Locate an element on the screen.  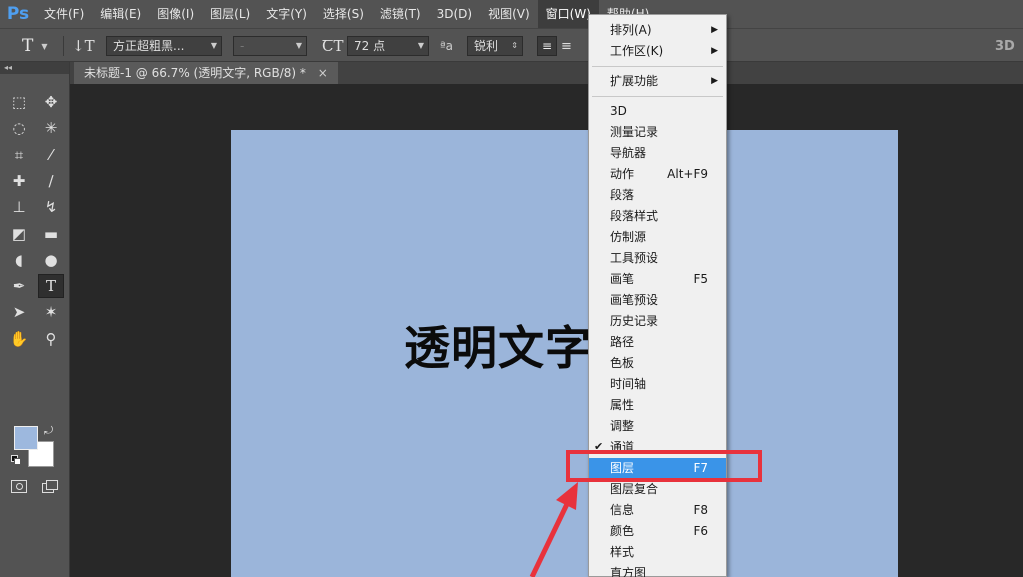
menu-item-8: 视图(V) is located at coordinates (509, 14).